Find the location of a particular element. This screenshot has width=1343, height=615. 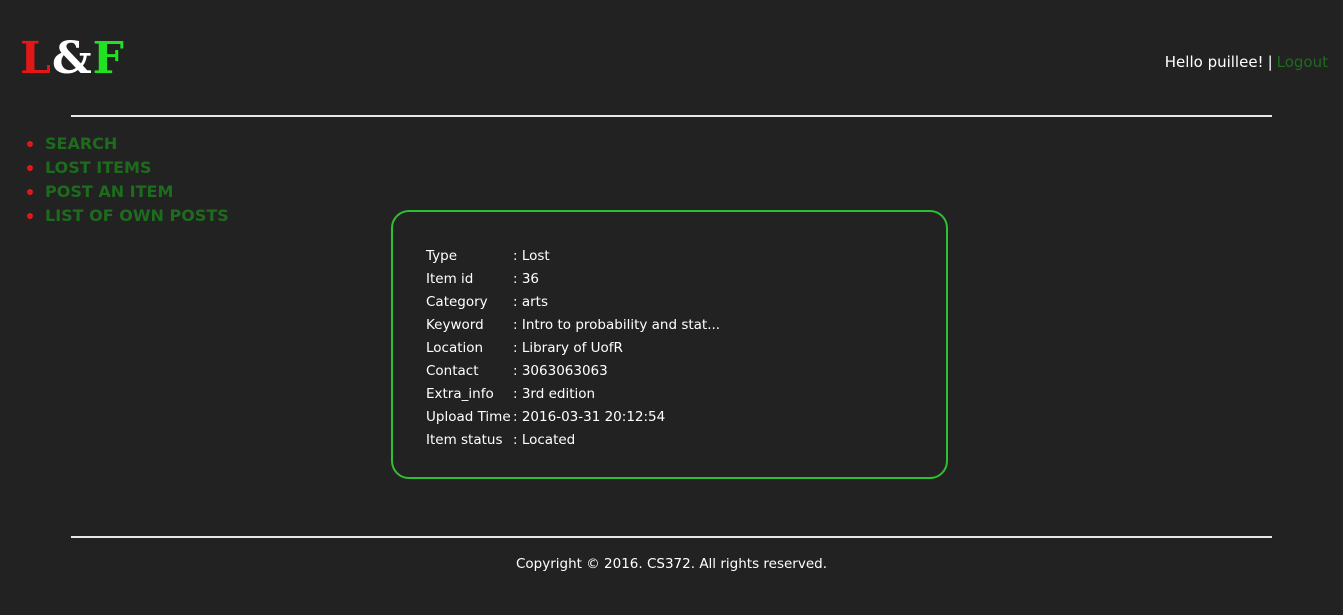

nav-item-own-posts: LIST OF OWN POSTS is located at coordinates (126, 216).